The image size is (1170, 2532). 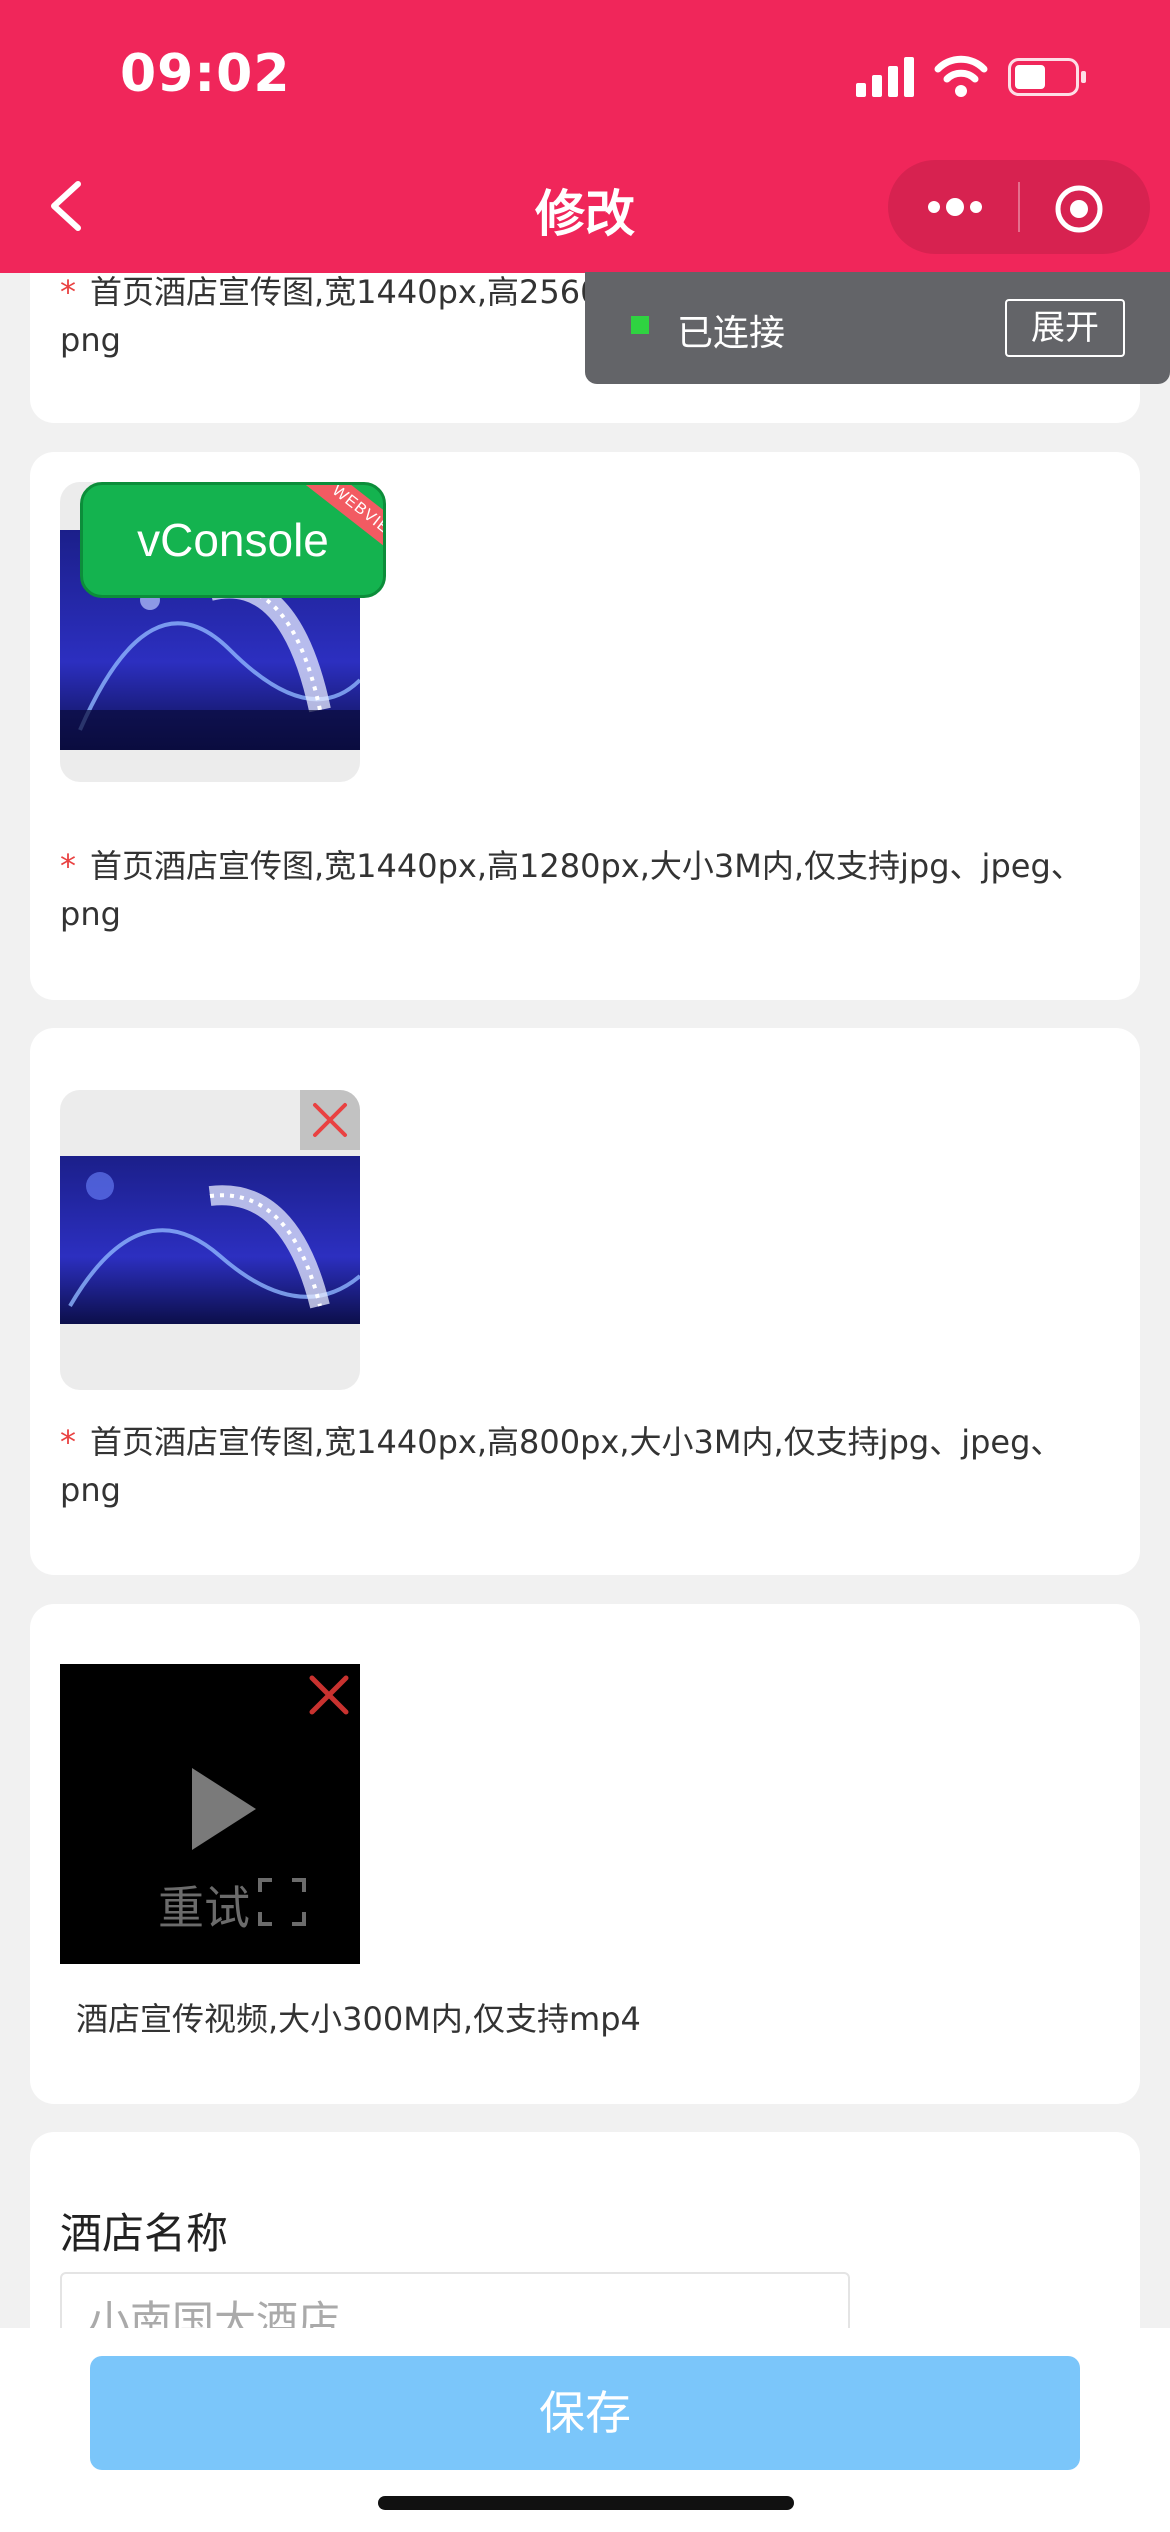 What do you see at coordinates (585, 2413) in the screenshot?
I see `save-button: 保存` at bounding box center [585, 2413].